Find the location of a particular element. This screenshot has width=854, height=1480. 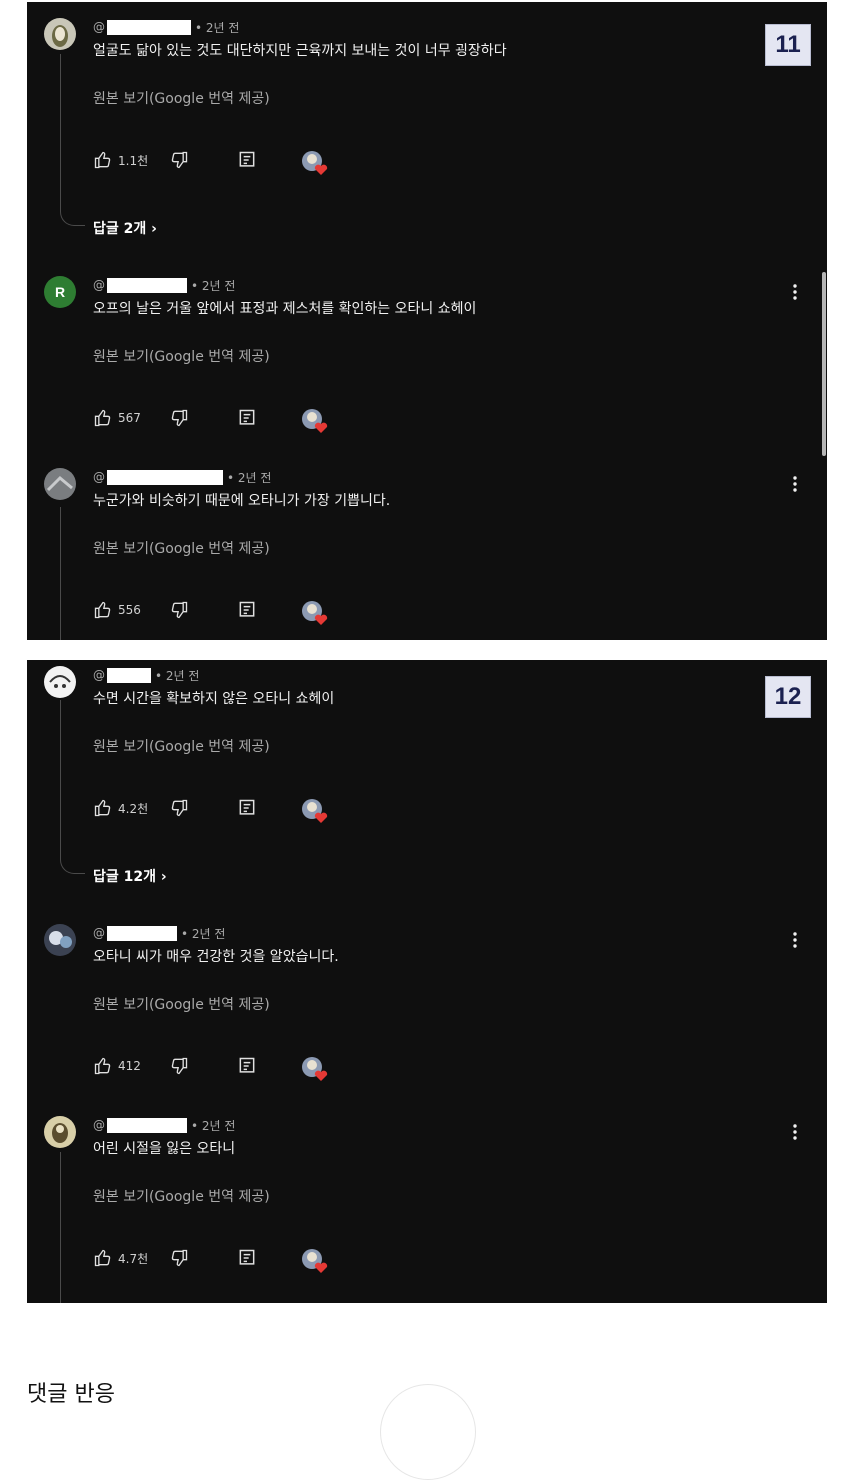

like-button: 4.7천 is located at coordinates (120, 1258).